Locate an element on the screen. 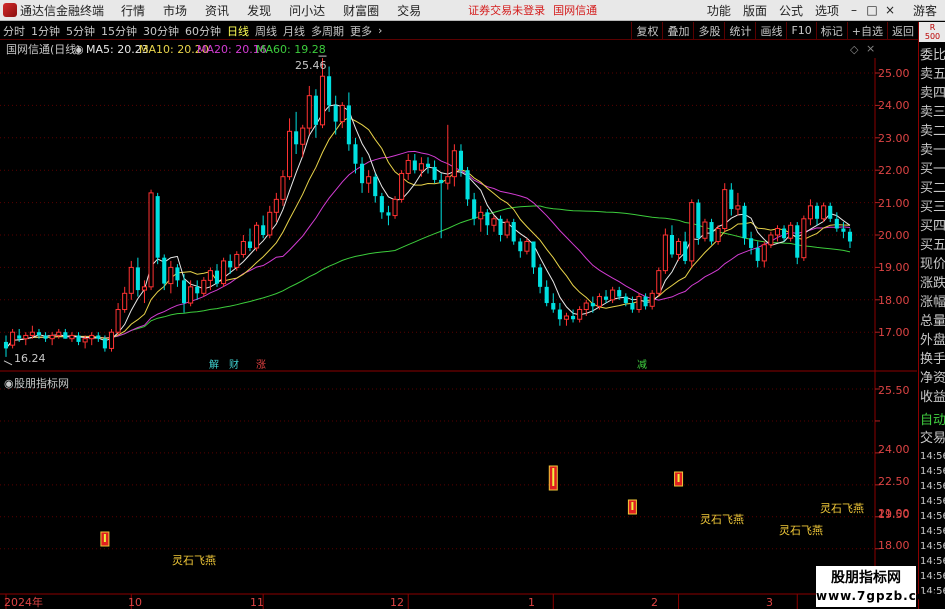  side-item-15: 外盘 is located at coordinates (932, 340).